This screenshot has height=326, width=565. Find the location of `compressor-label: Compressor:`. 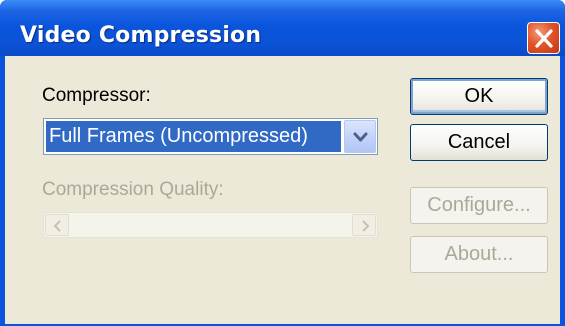

compressor-label: Compressor: is located at coordinates (96, 95).